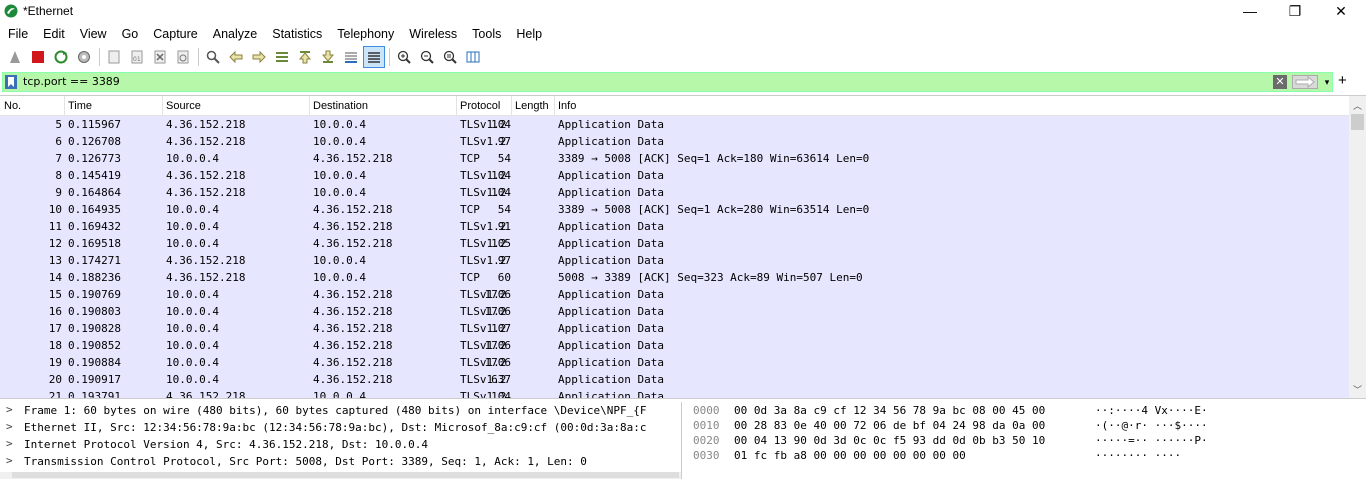 The width and height of the screenshot is (1366, 479). Describe the element at coordinates (183, 106) in the screenshot. I see `column-source: Source` at that location.